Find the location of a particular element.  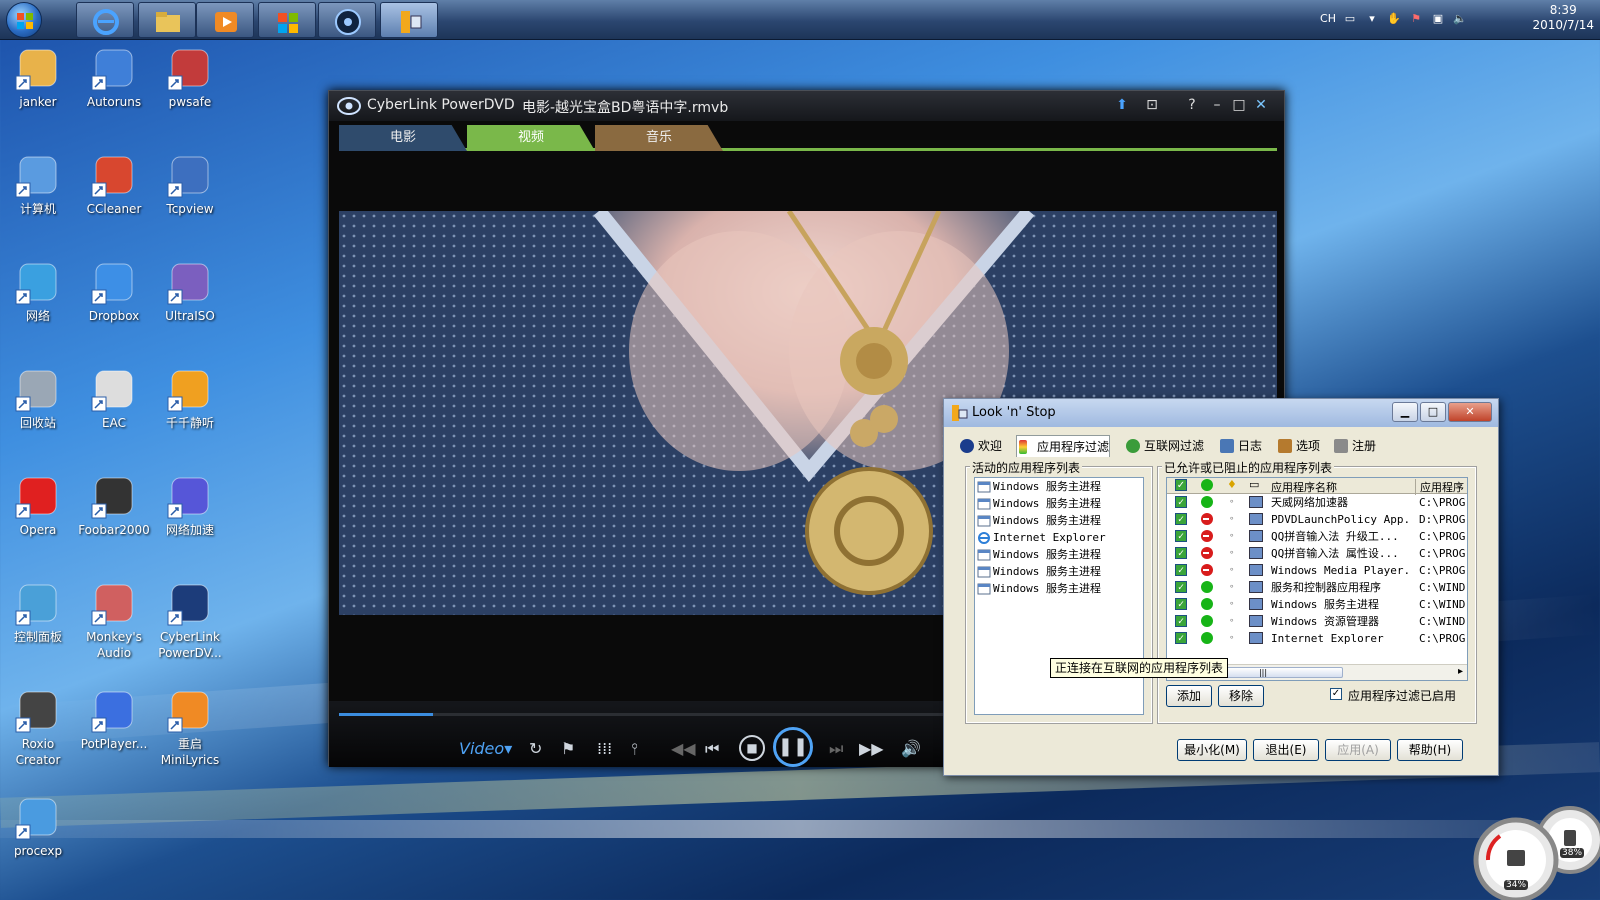

tab-log: 日志 is located at coordinates (1240, 446).